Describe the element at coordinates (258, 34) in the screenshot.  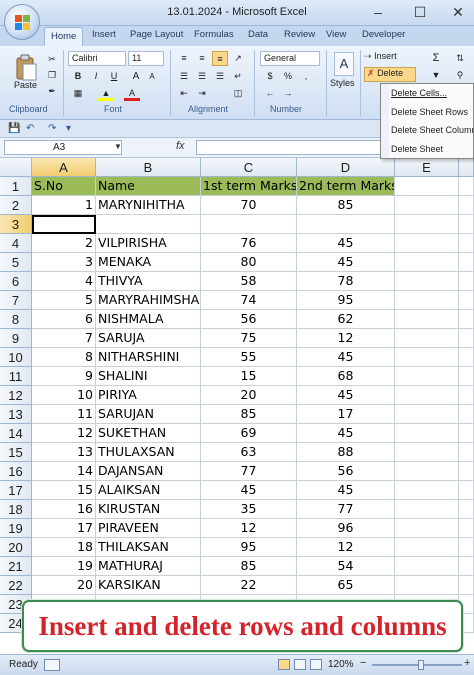
I see `tab-data: Data` at that location.